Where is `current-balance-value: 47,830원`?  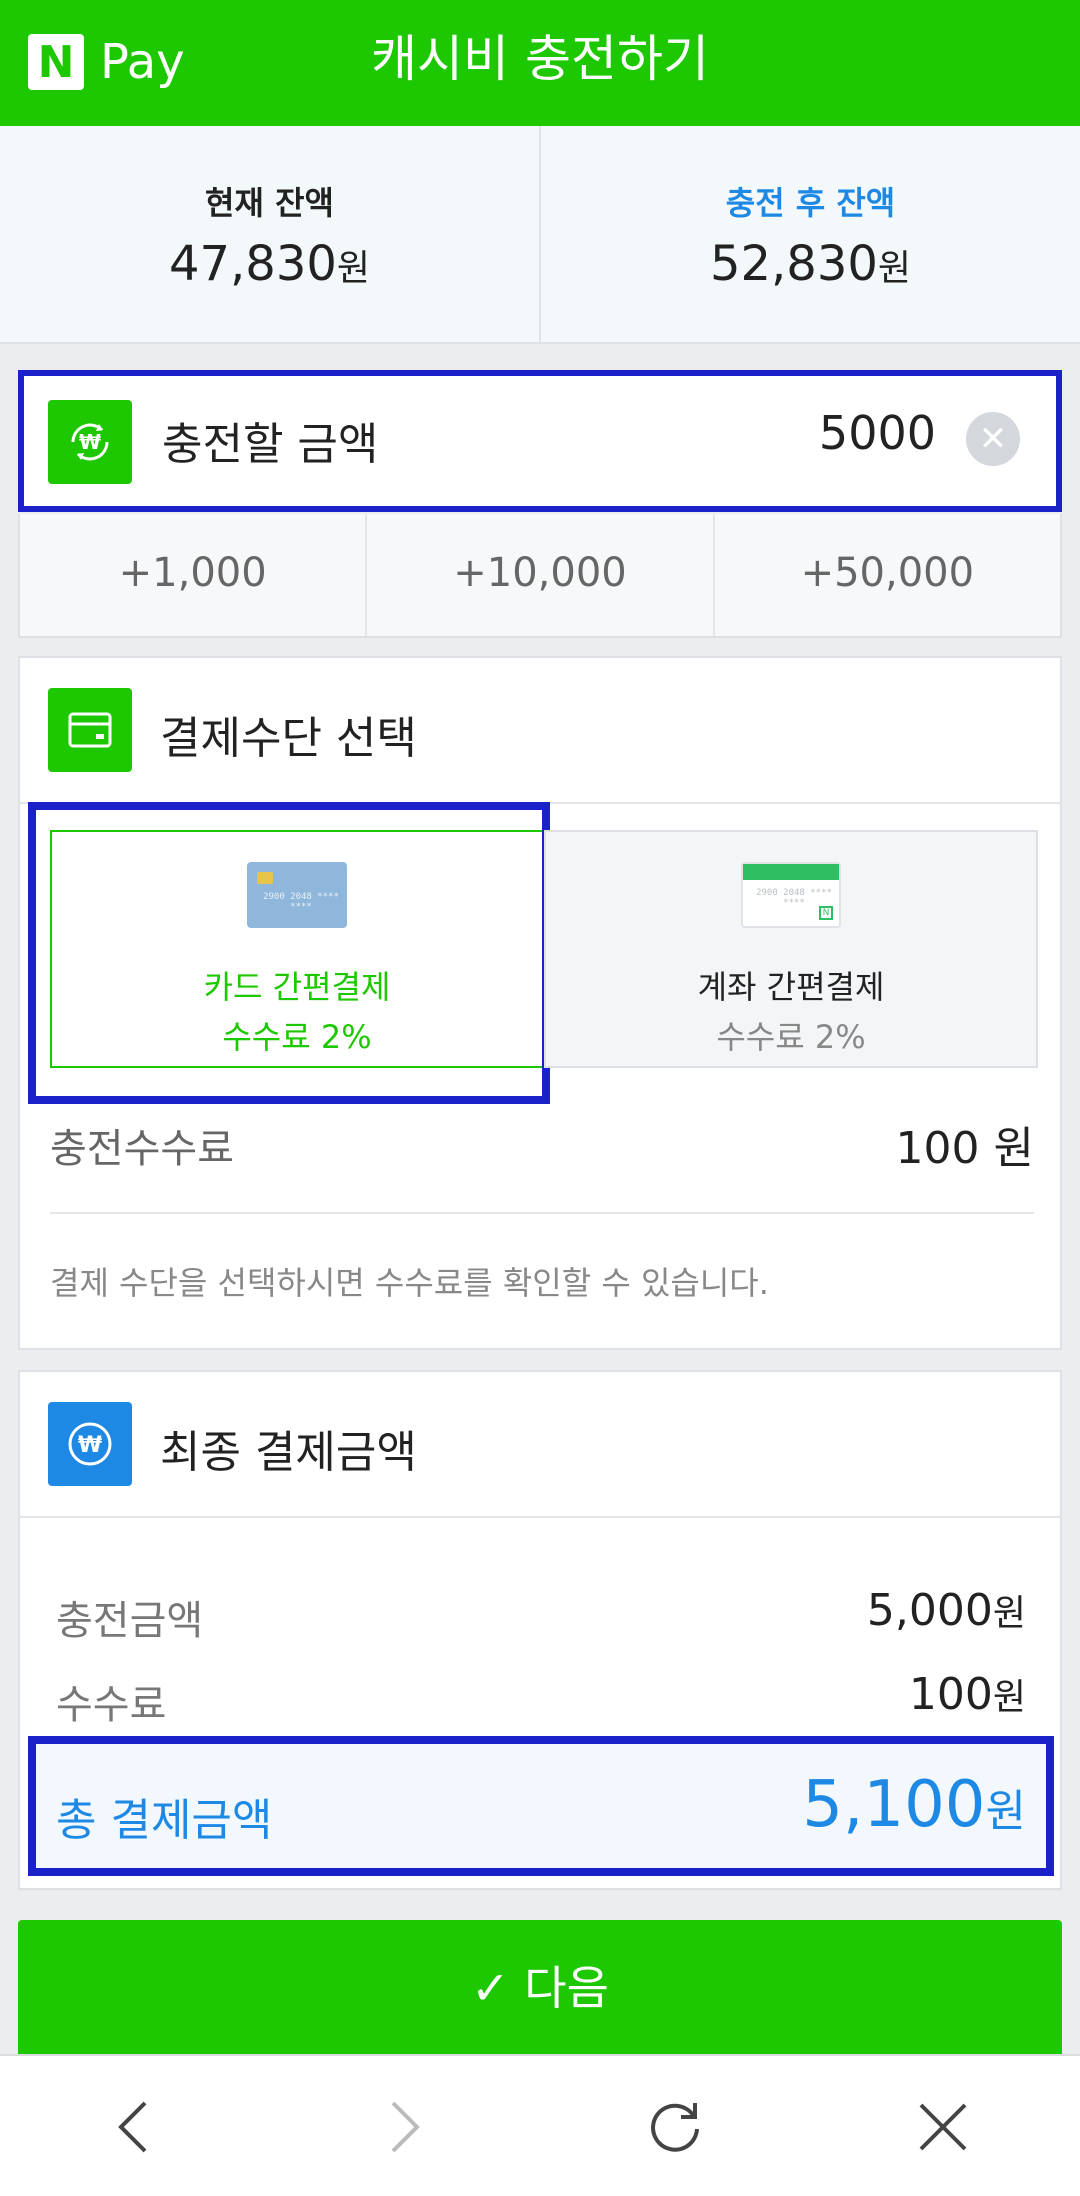 current-balance-value: 47,830원 is located at coordinates (269, 264).